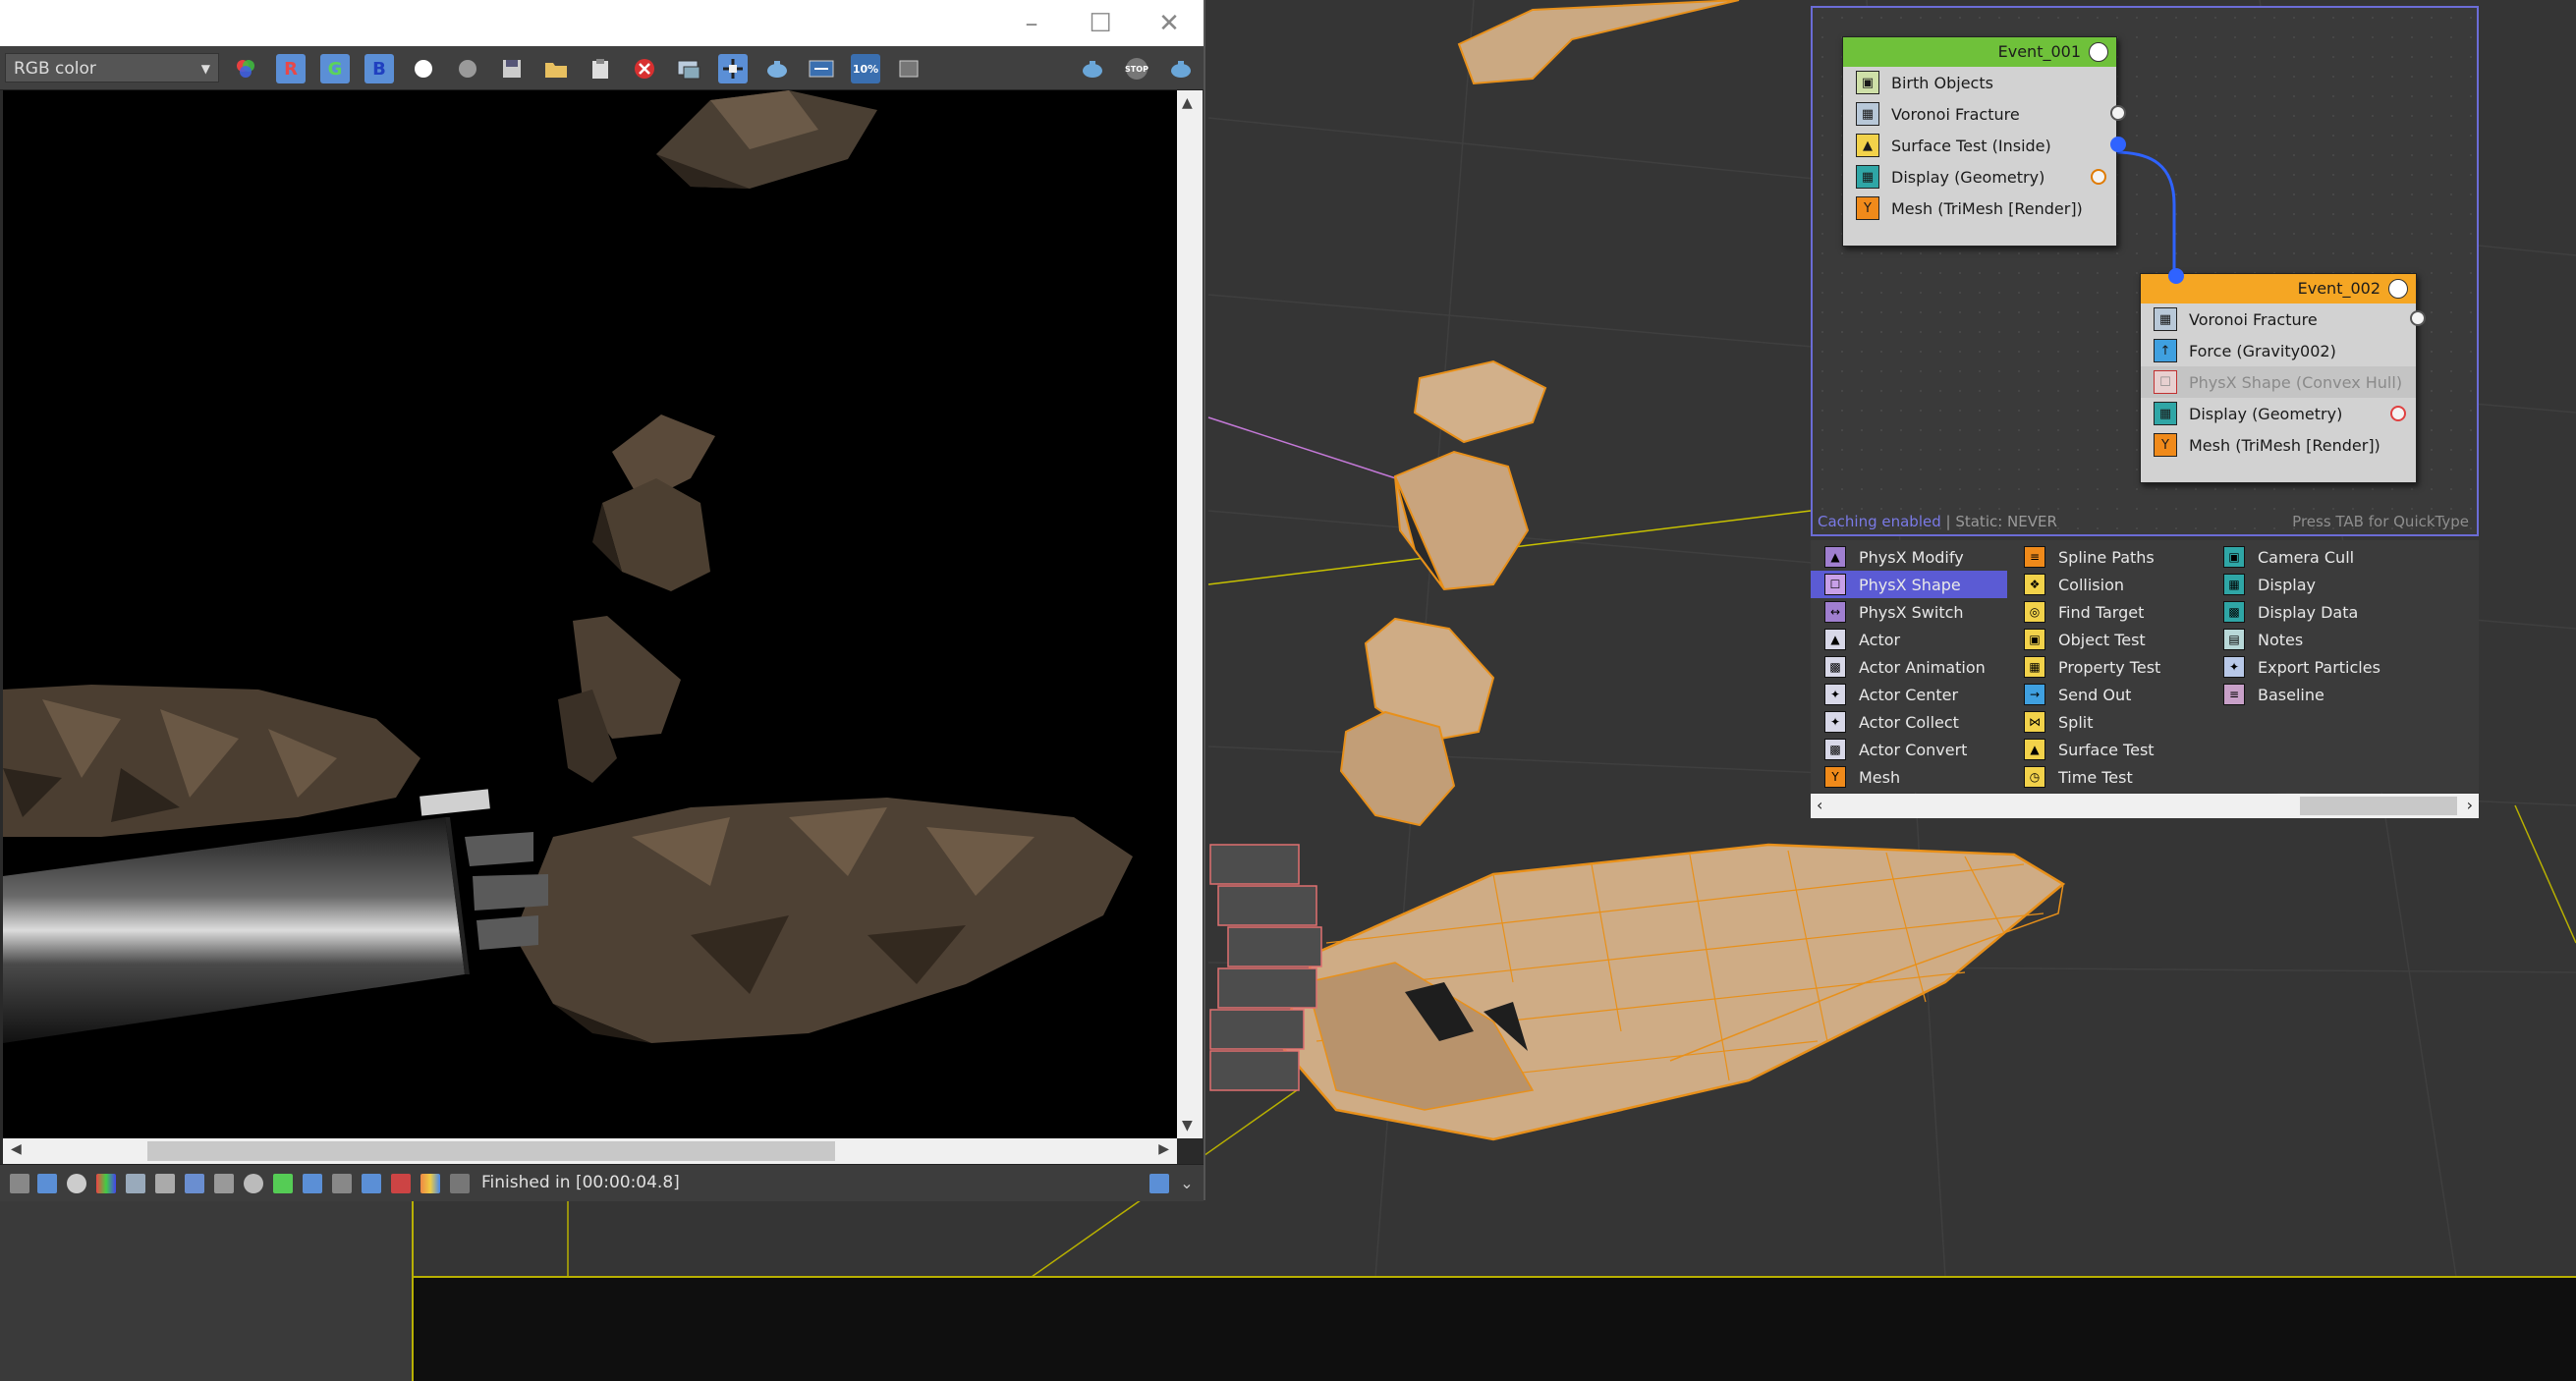 Image resolution: width=2576 pixels, height=1381 pixels. What do you see at coordinates (909, 68) in the screenshot?
I see `render-setup-icon` at bounding box center [909, 68].